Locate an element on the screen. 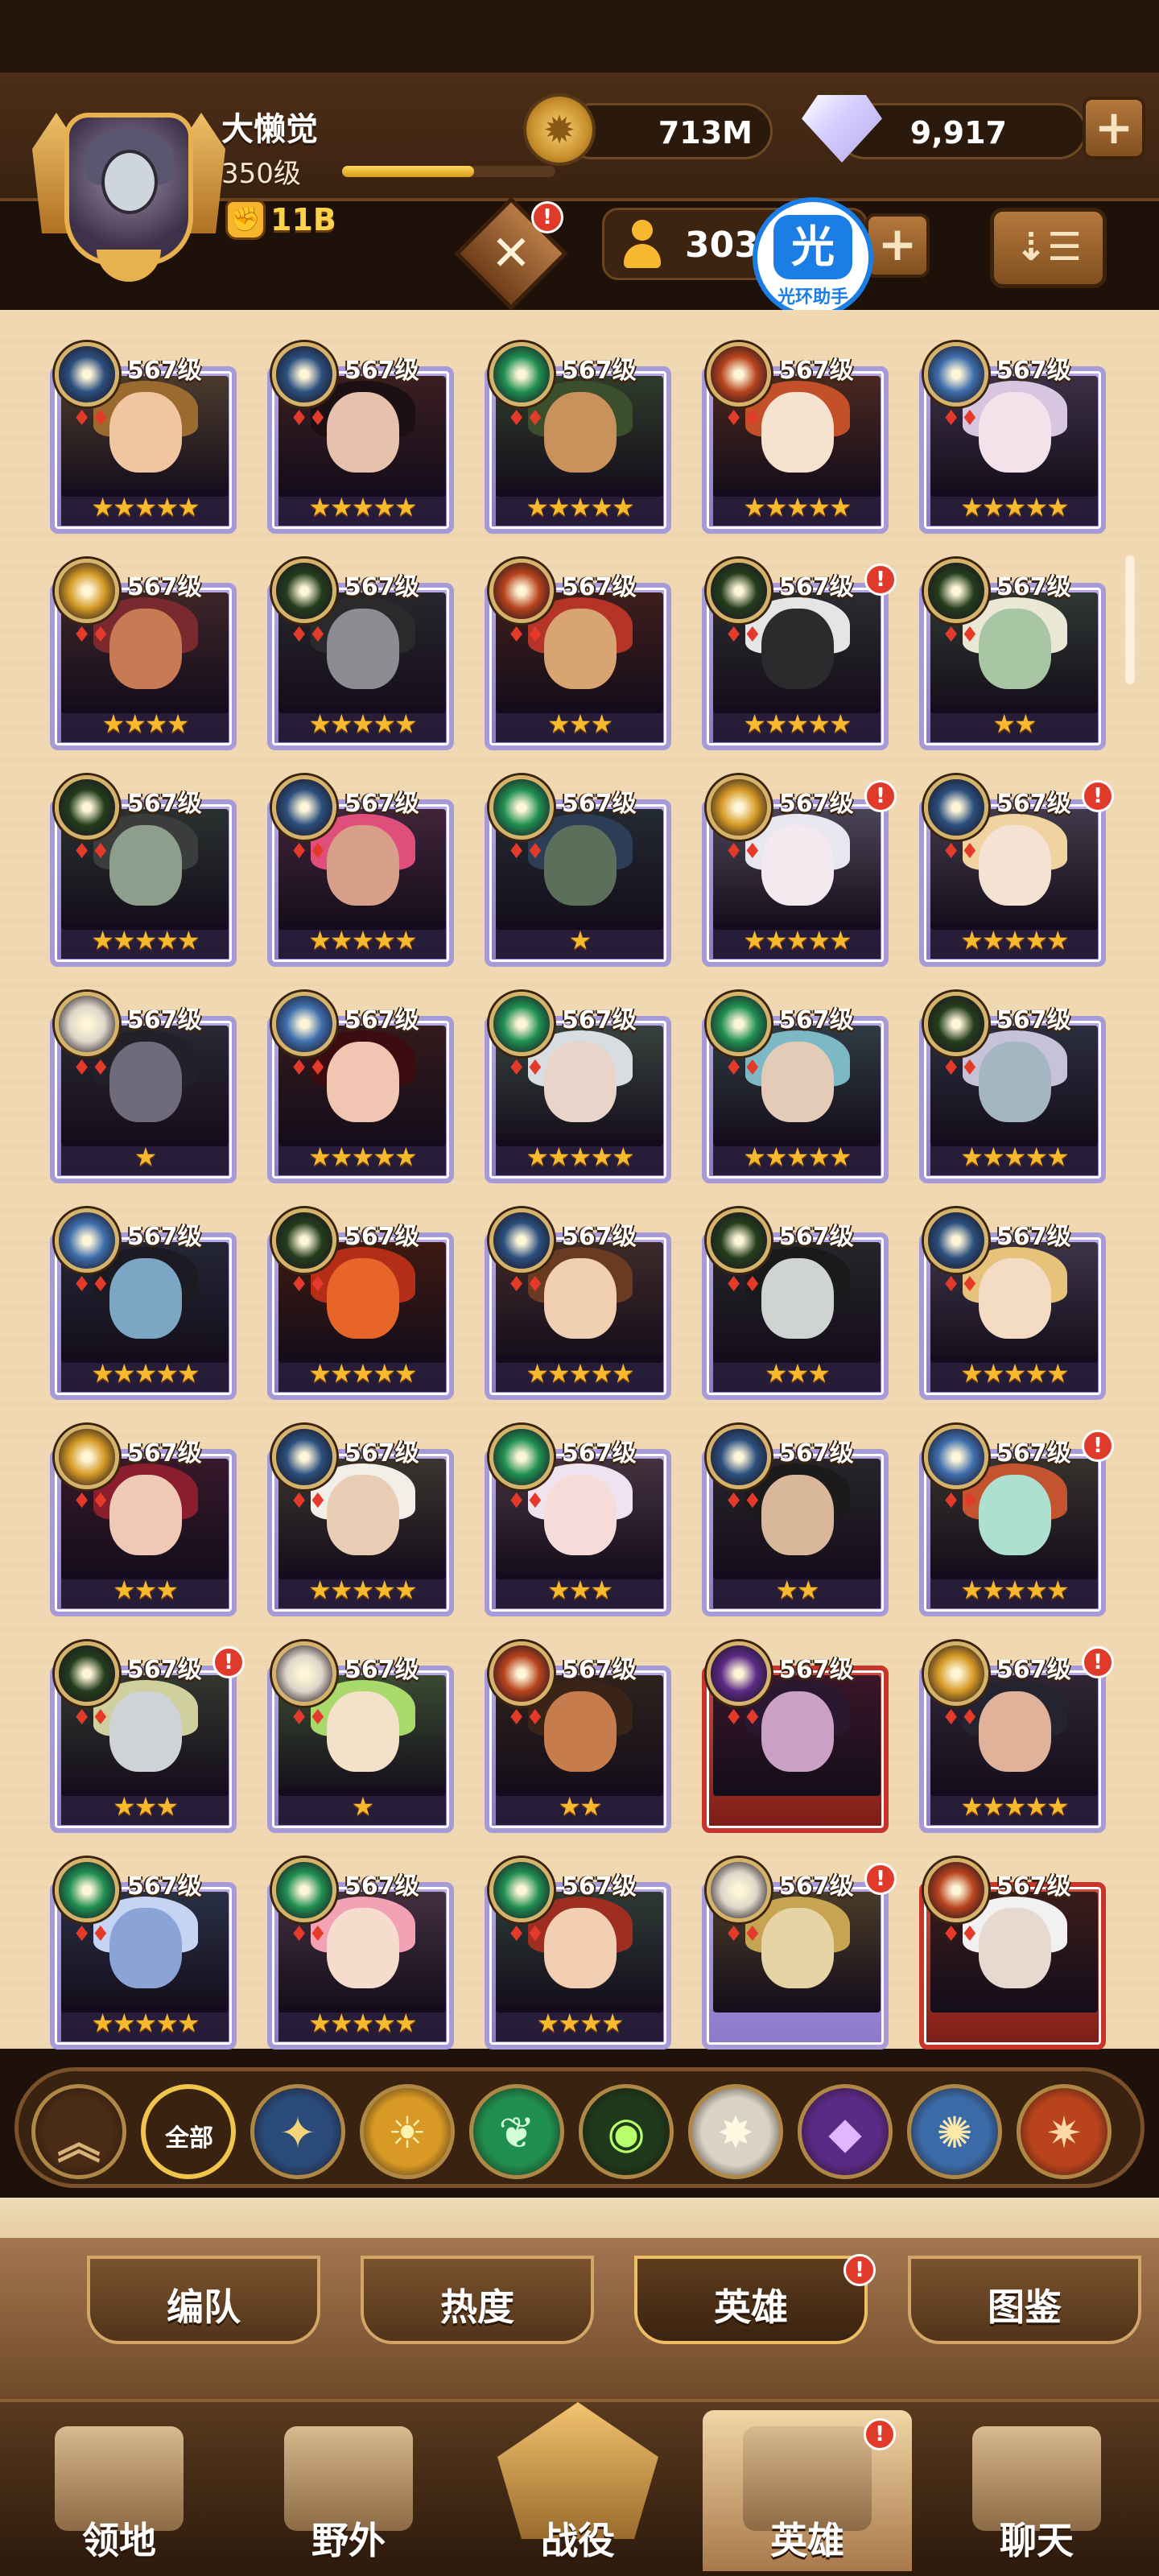 Image resolution: width=1159 pixels, height=2576 pixels. nav-heroes: 英雄! is located at coordinates (807, 2490).